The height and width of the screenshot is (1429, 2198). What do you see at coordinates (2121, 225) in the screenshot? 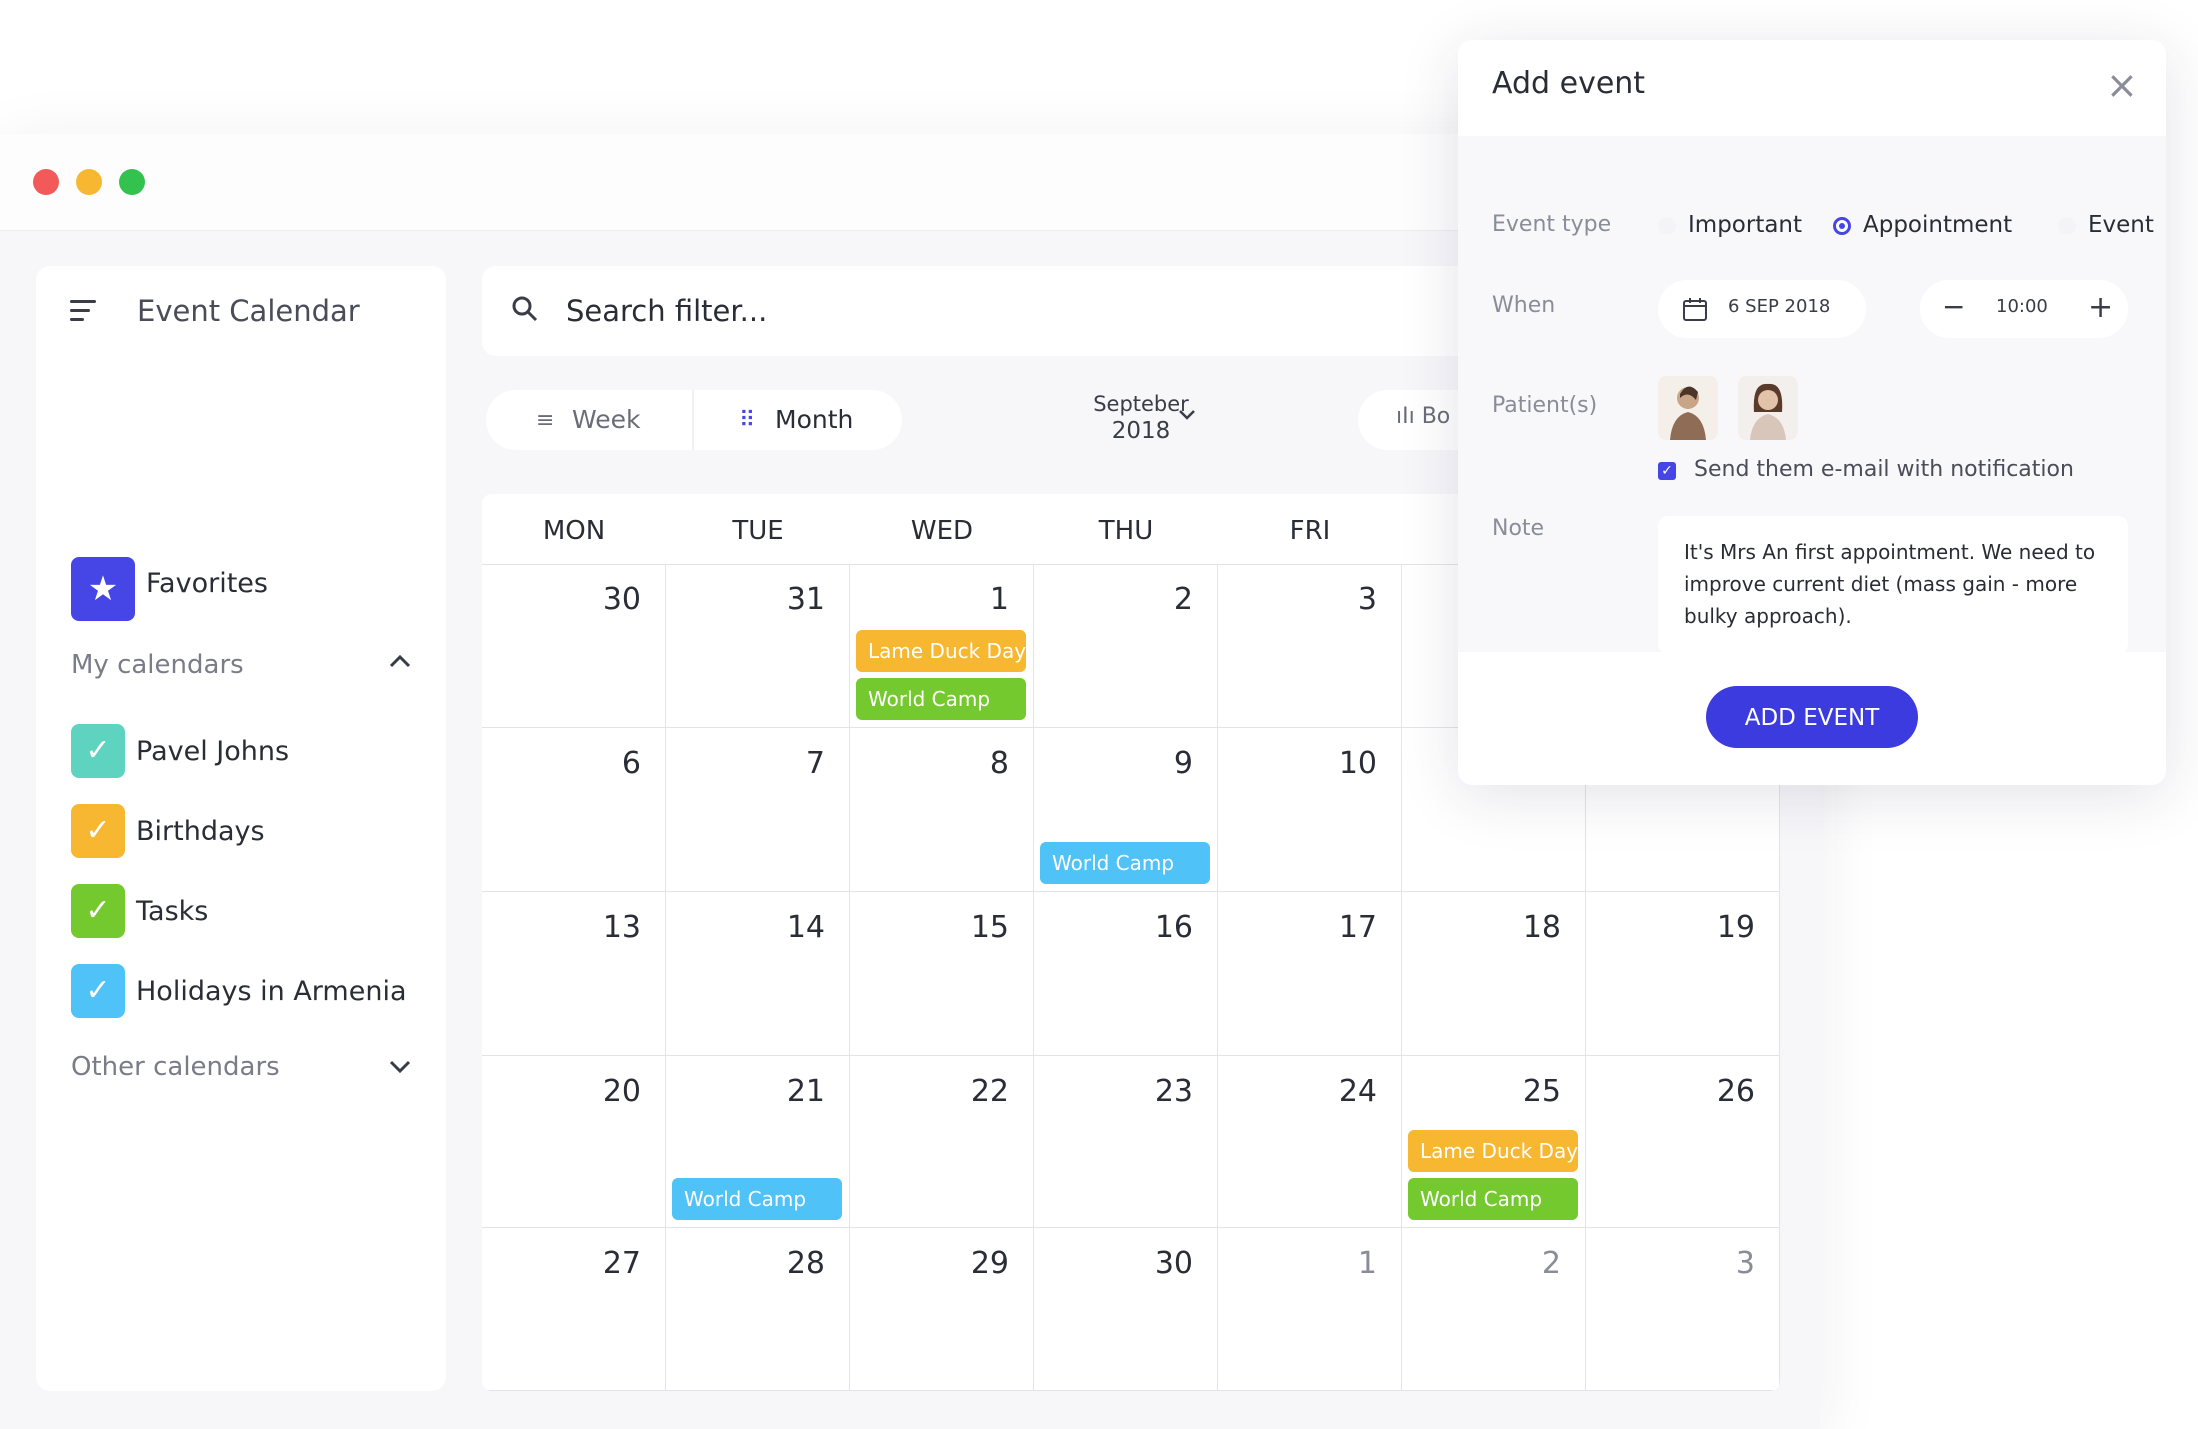
I see `radio-event-label: Event` at bounding box center [2121, 225].